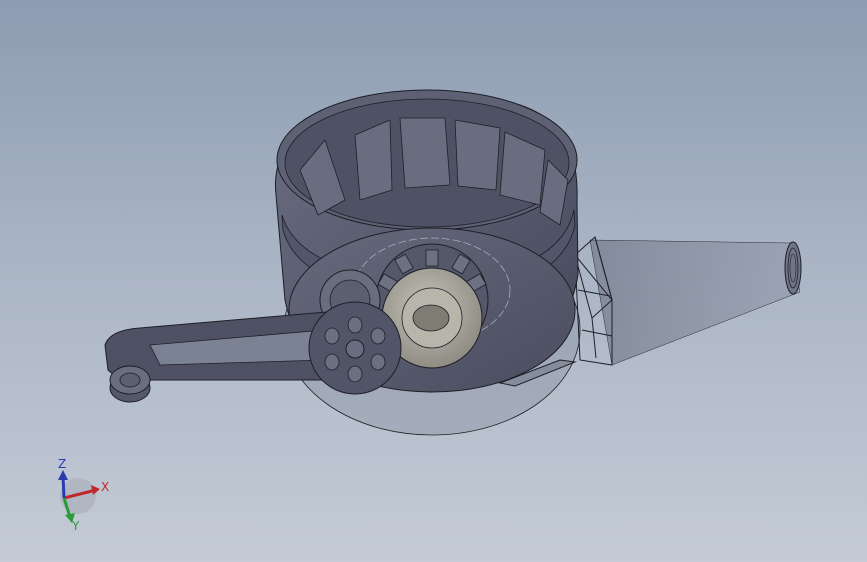 The height and width of the screenshot is (562, 867). What do you see at coordinates (253, 352) in the screenshot?
I see `hand-crank` at bounding box center [253, 352].